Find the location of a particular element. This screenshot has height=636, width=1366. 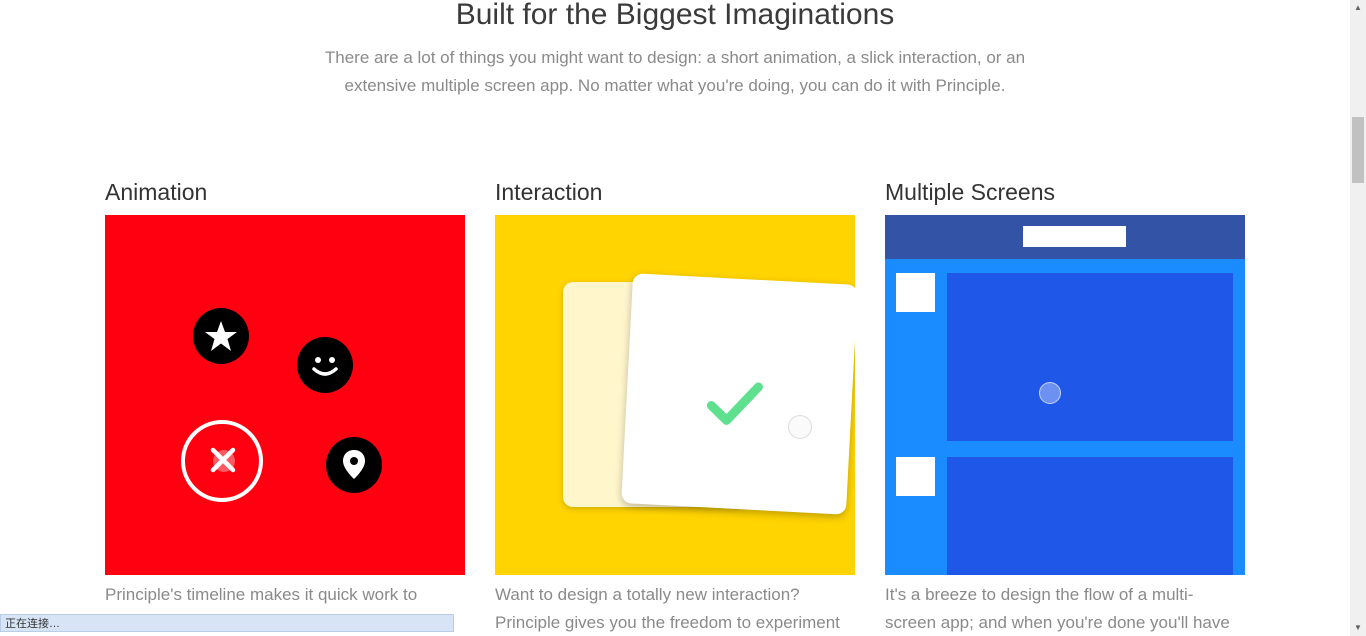

close-button-ring is located at coordinates (222, 461).